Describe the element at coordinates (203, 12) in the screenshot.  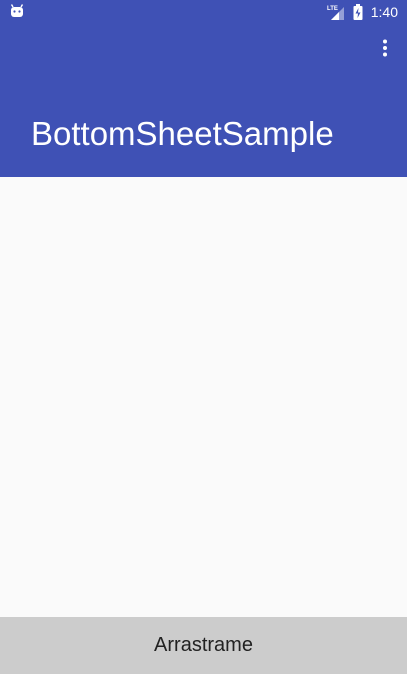
I see `status-bar: LTE 1:40` at that location.